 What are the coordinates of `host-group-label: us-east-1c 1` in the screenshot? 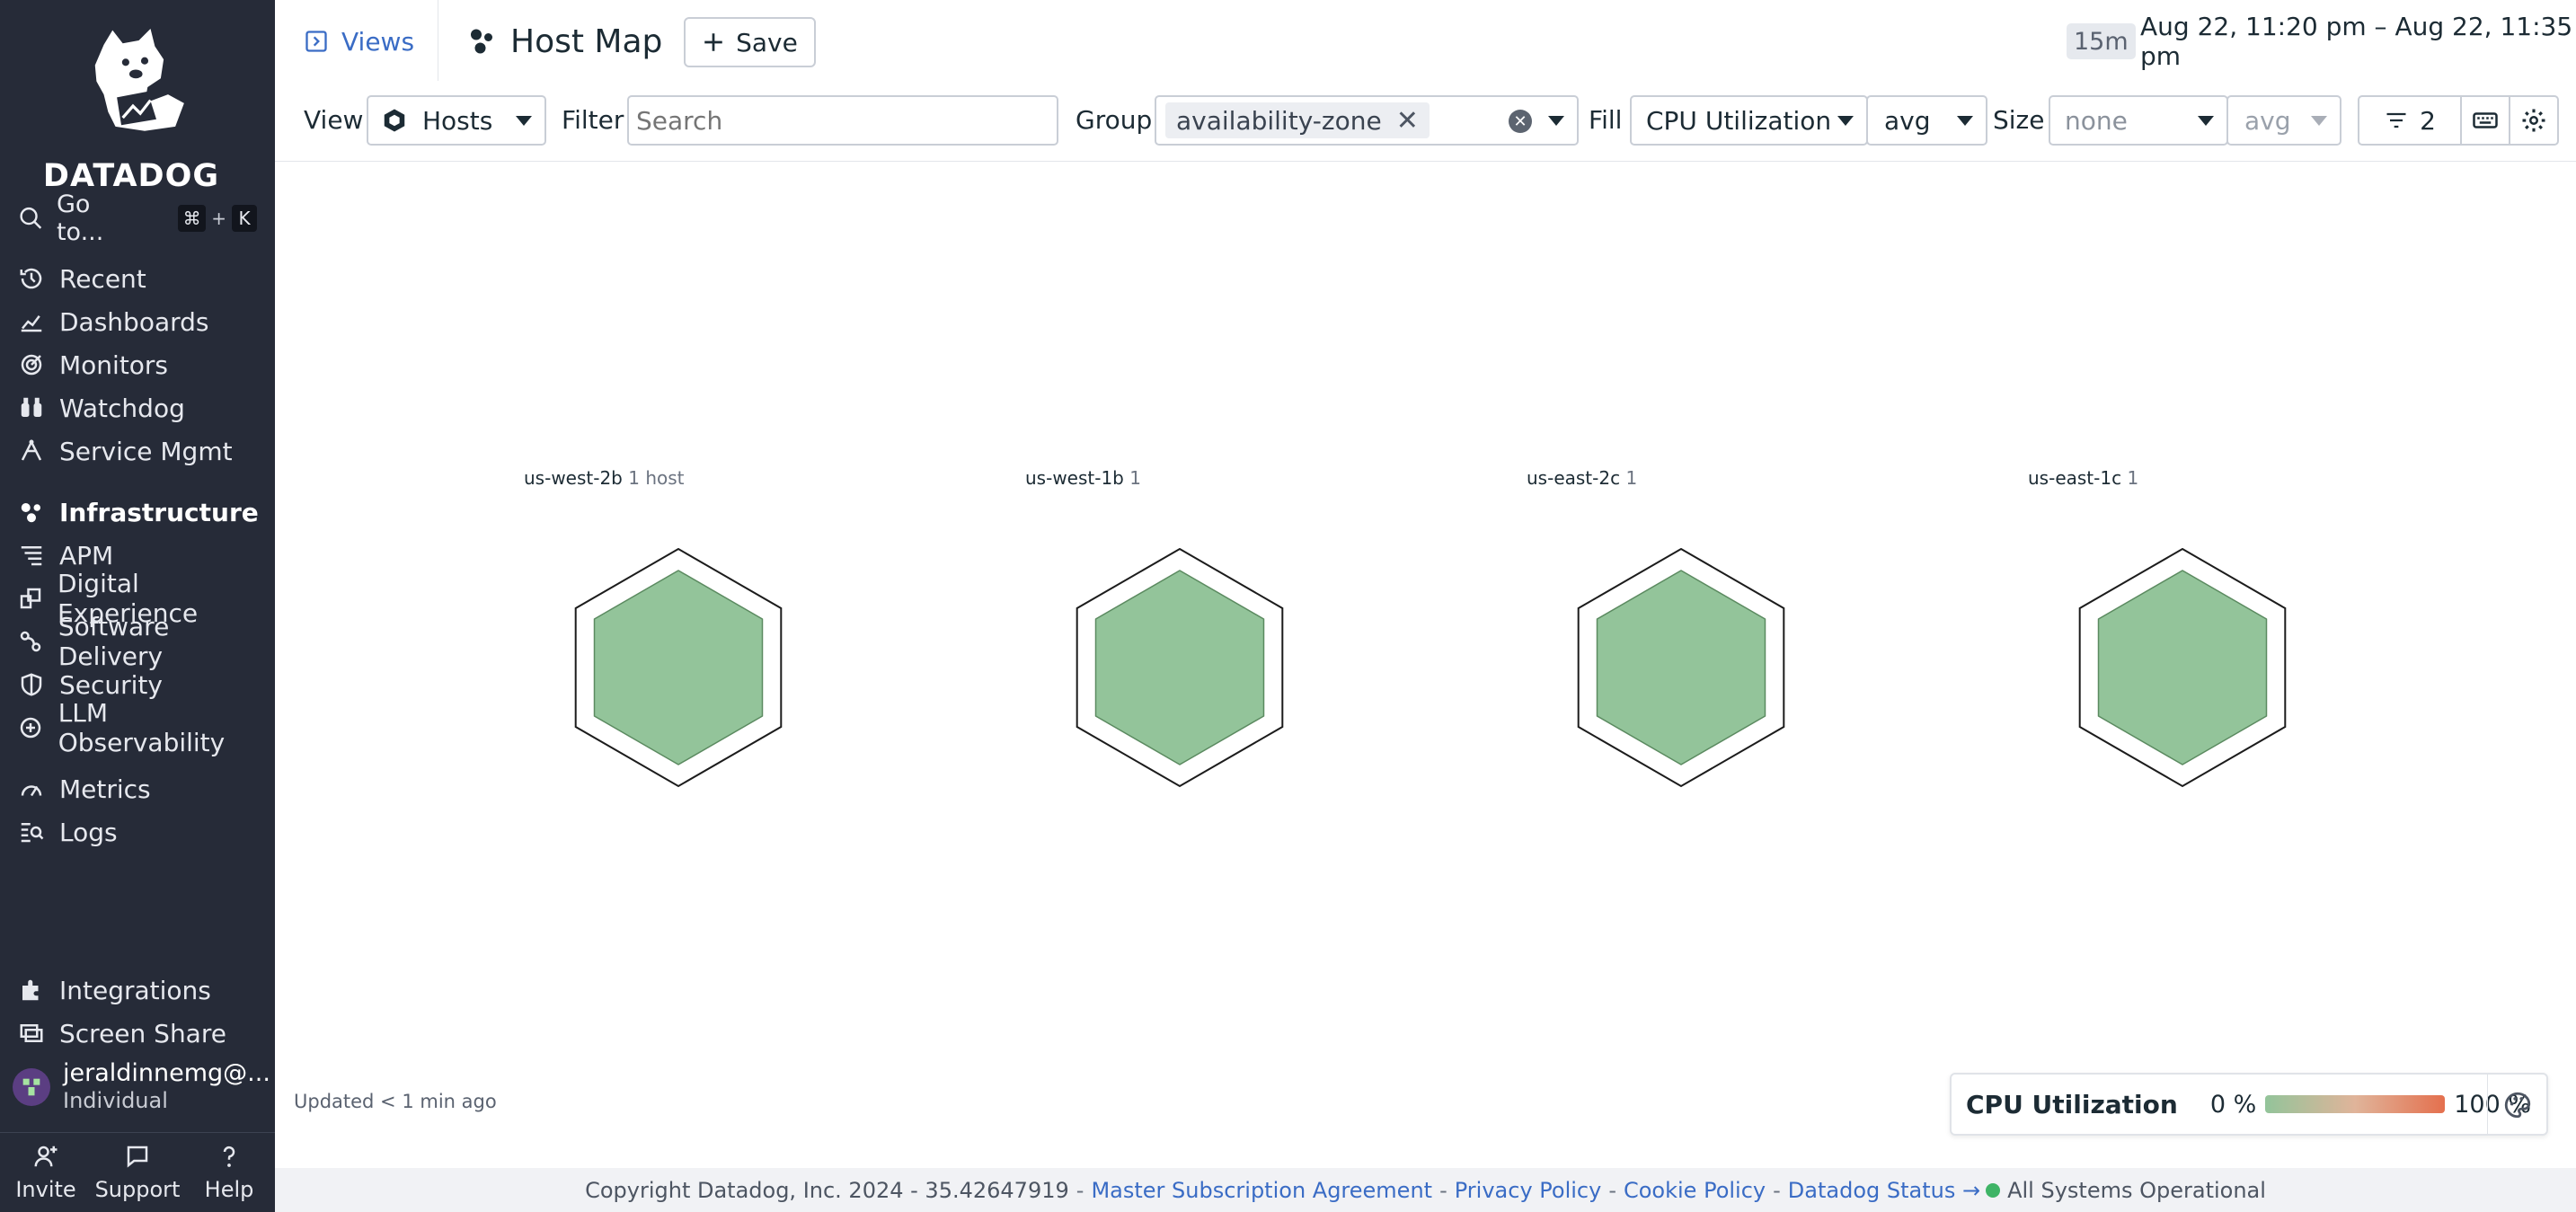 It's located at (2083, 478).